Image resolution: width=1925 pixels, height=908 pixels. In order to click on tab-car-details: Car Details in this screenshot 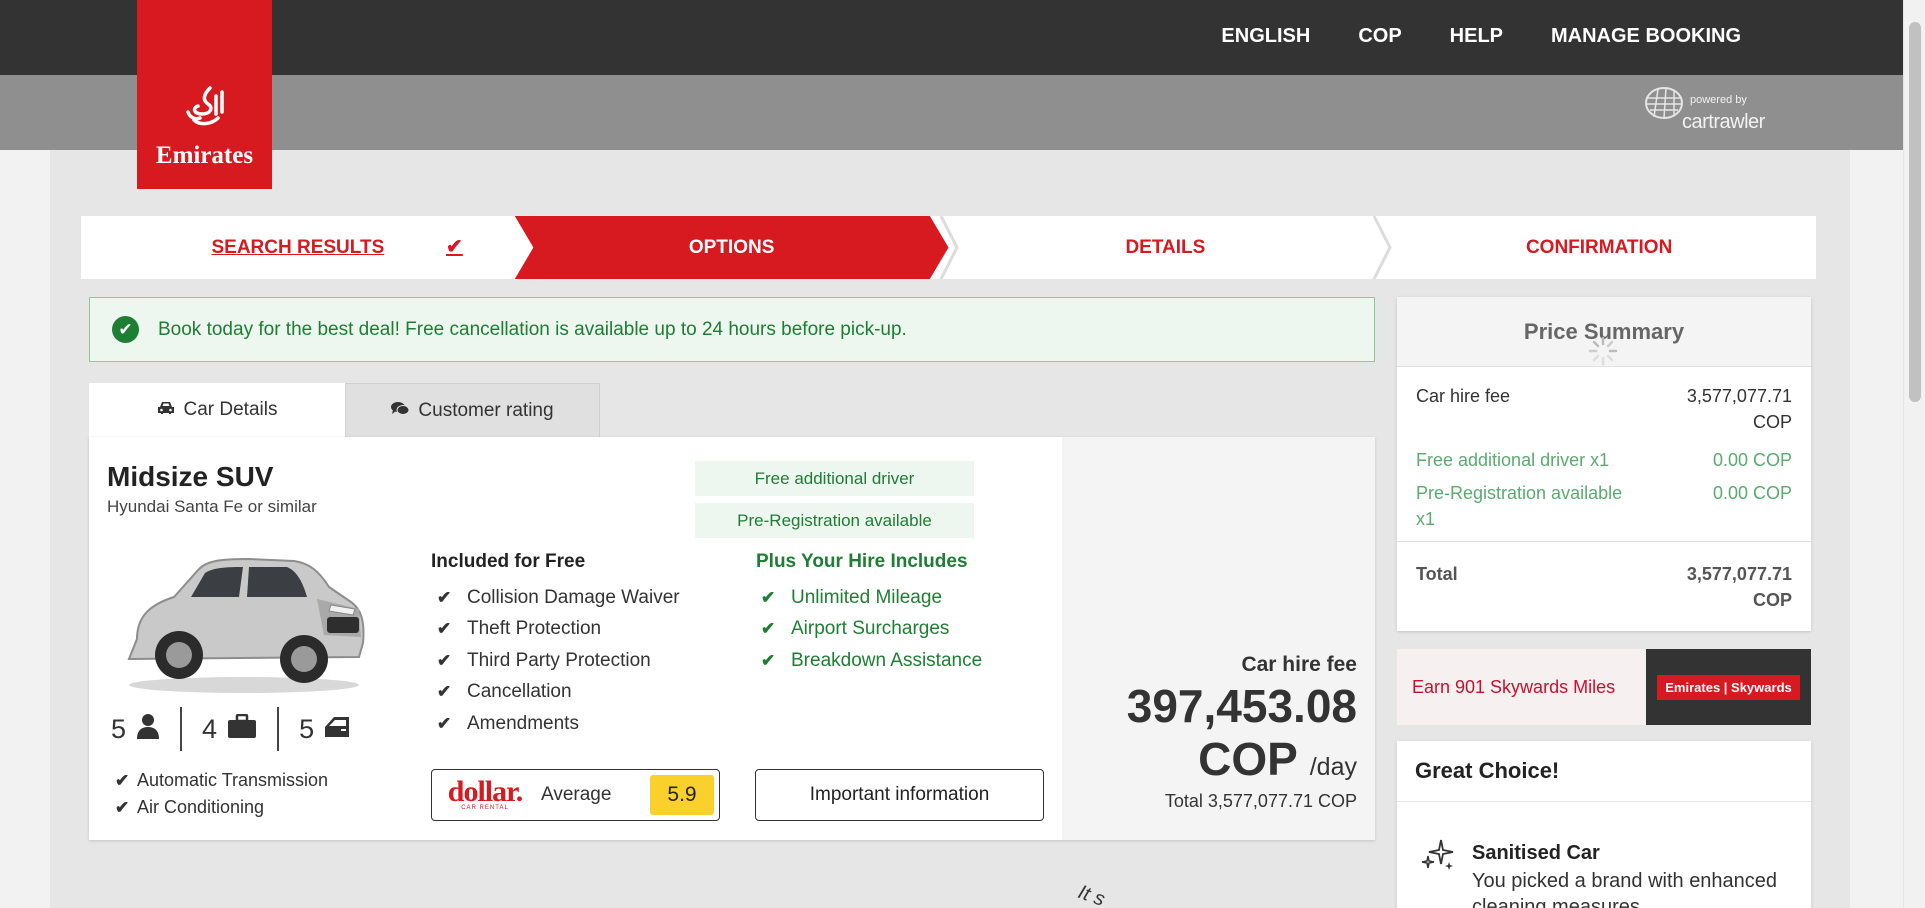, I will do `click(217, 410)`.